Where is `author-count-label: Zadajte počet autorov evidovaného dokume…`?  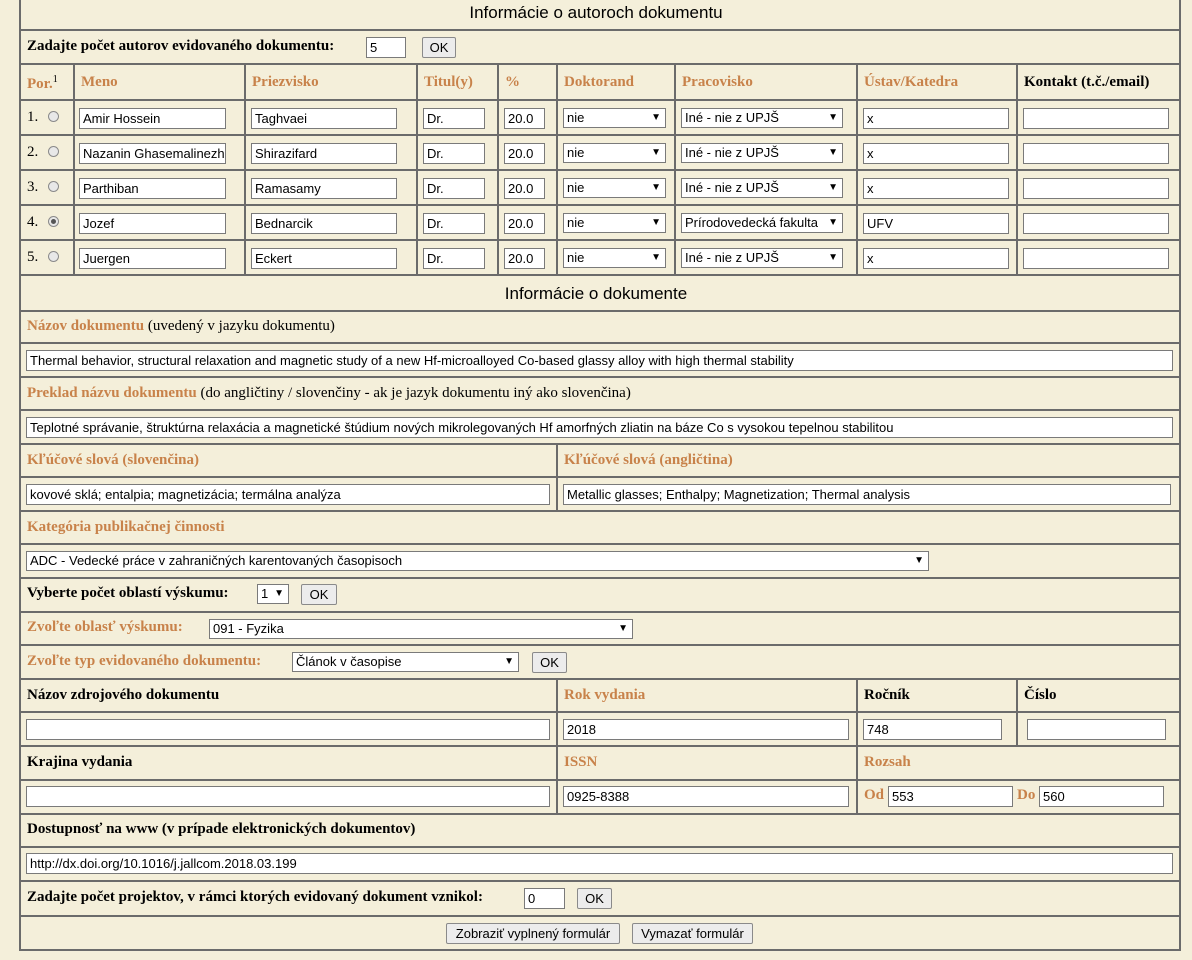 author-count-label: Zadajte počet autorov evidovaného dokume… is located at coordinates (181, 46).